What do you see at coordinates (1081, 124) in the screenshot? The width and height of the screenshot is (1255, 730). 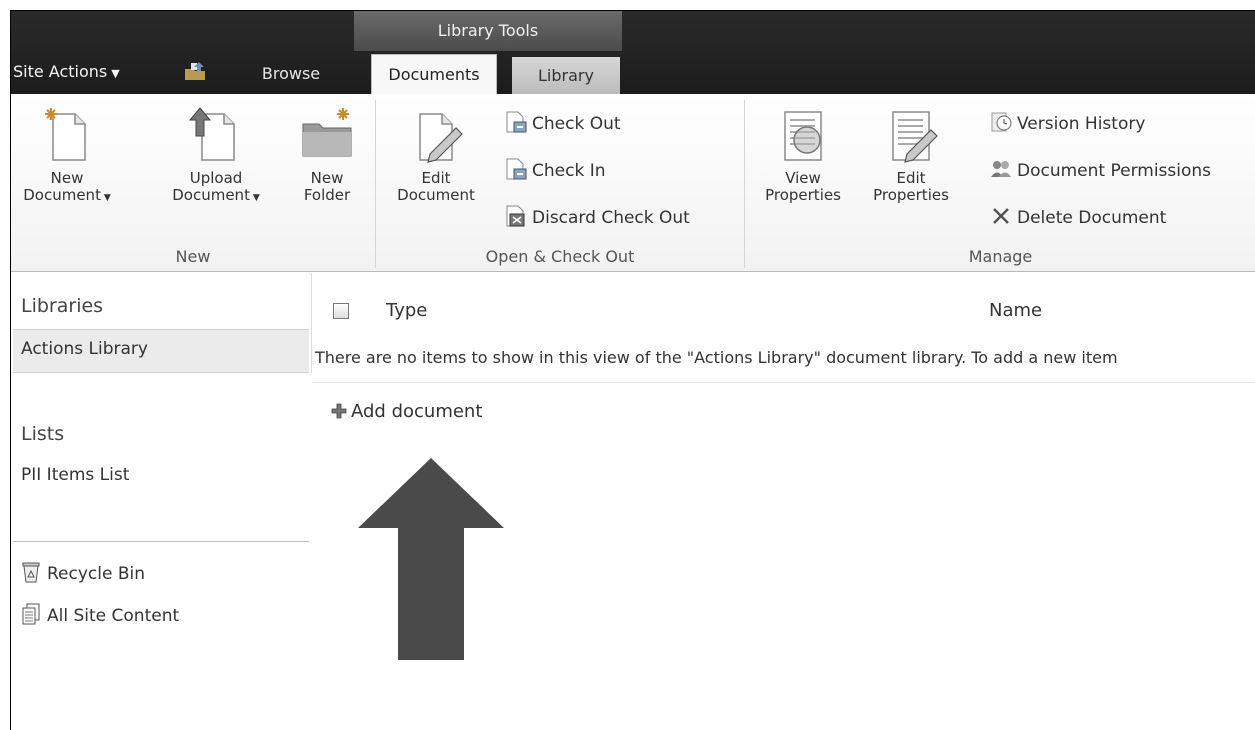 I see `version-history-label: Version History` at bounding box center [1081, 124].